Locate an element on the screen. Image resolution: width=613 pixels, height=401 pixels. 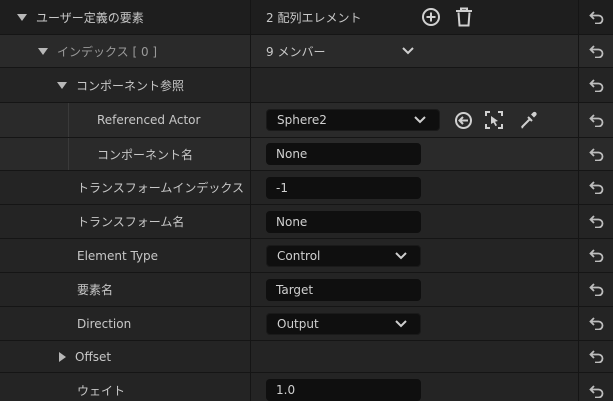
transform-index-label: トランスフォームインデックス is located at coordinates (161, 188).